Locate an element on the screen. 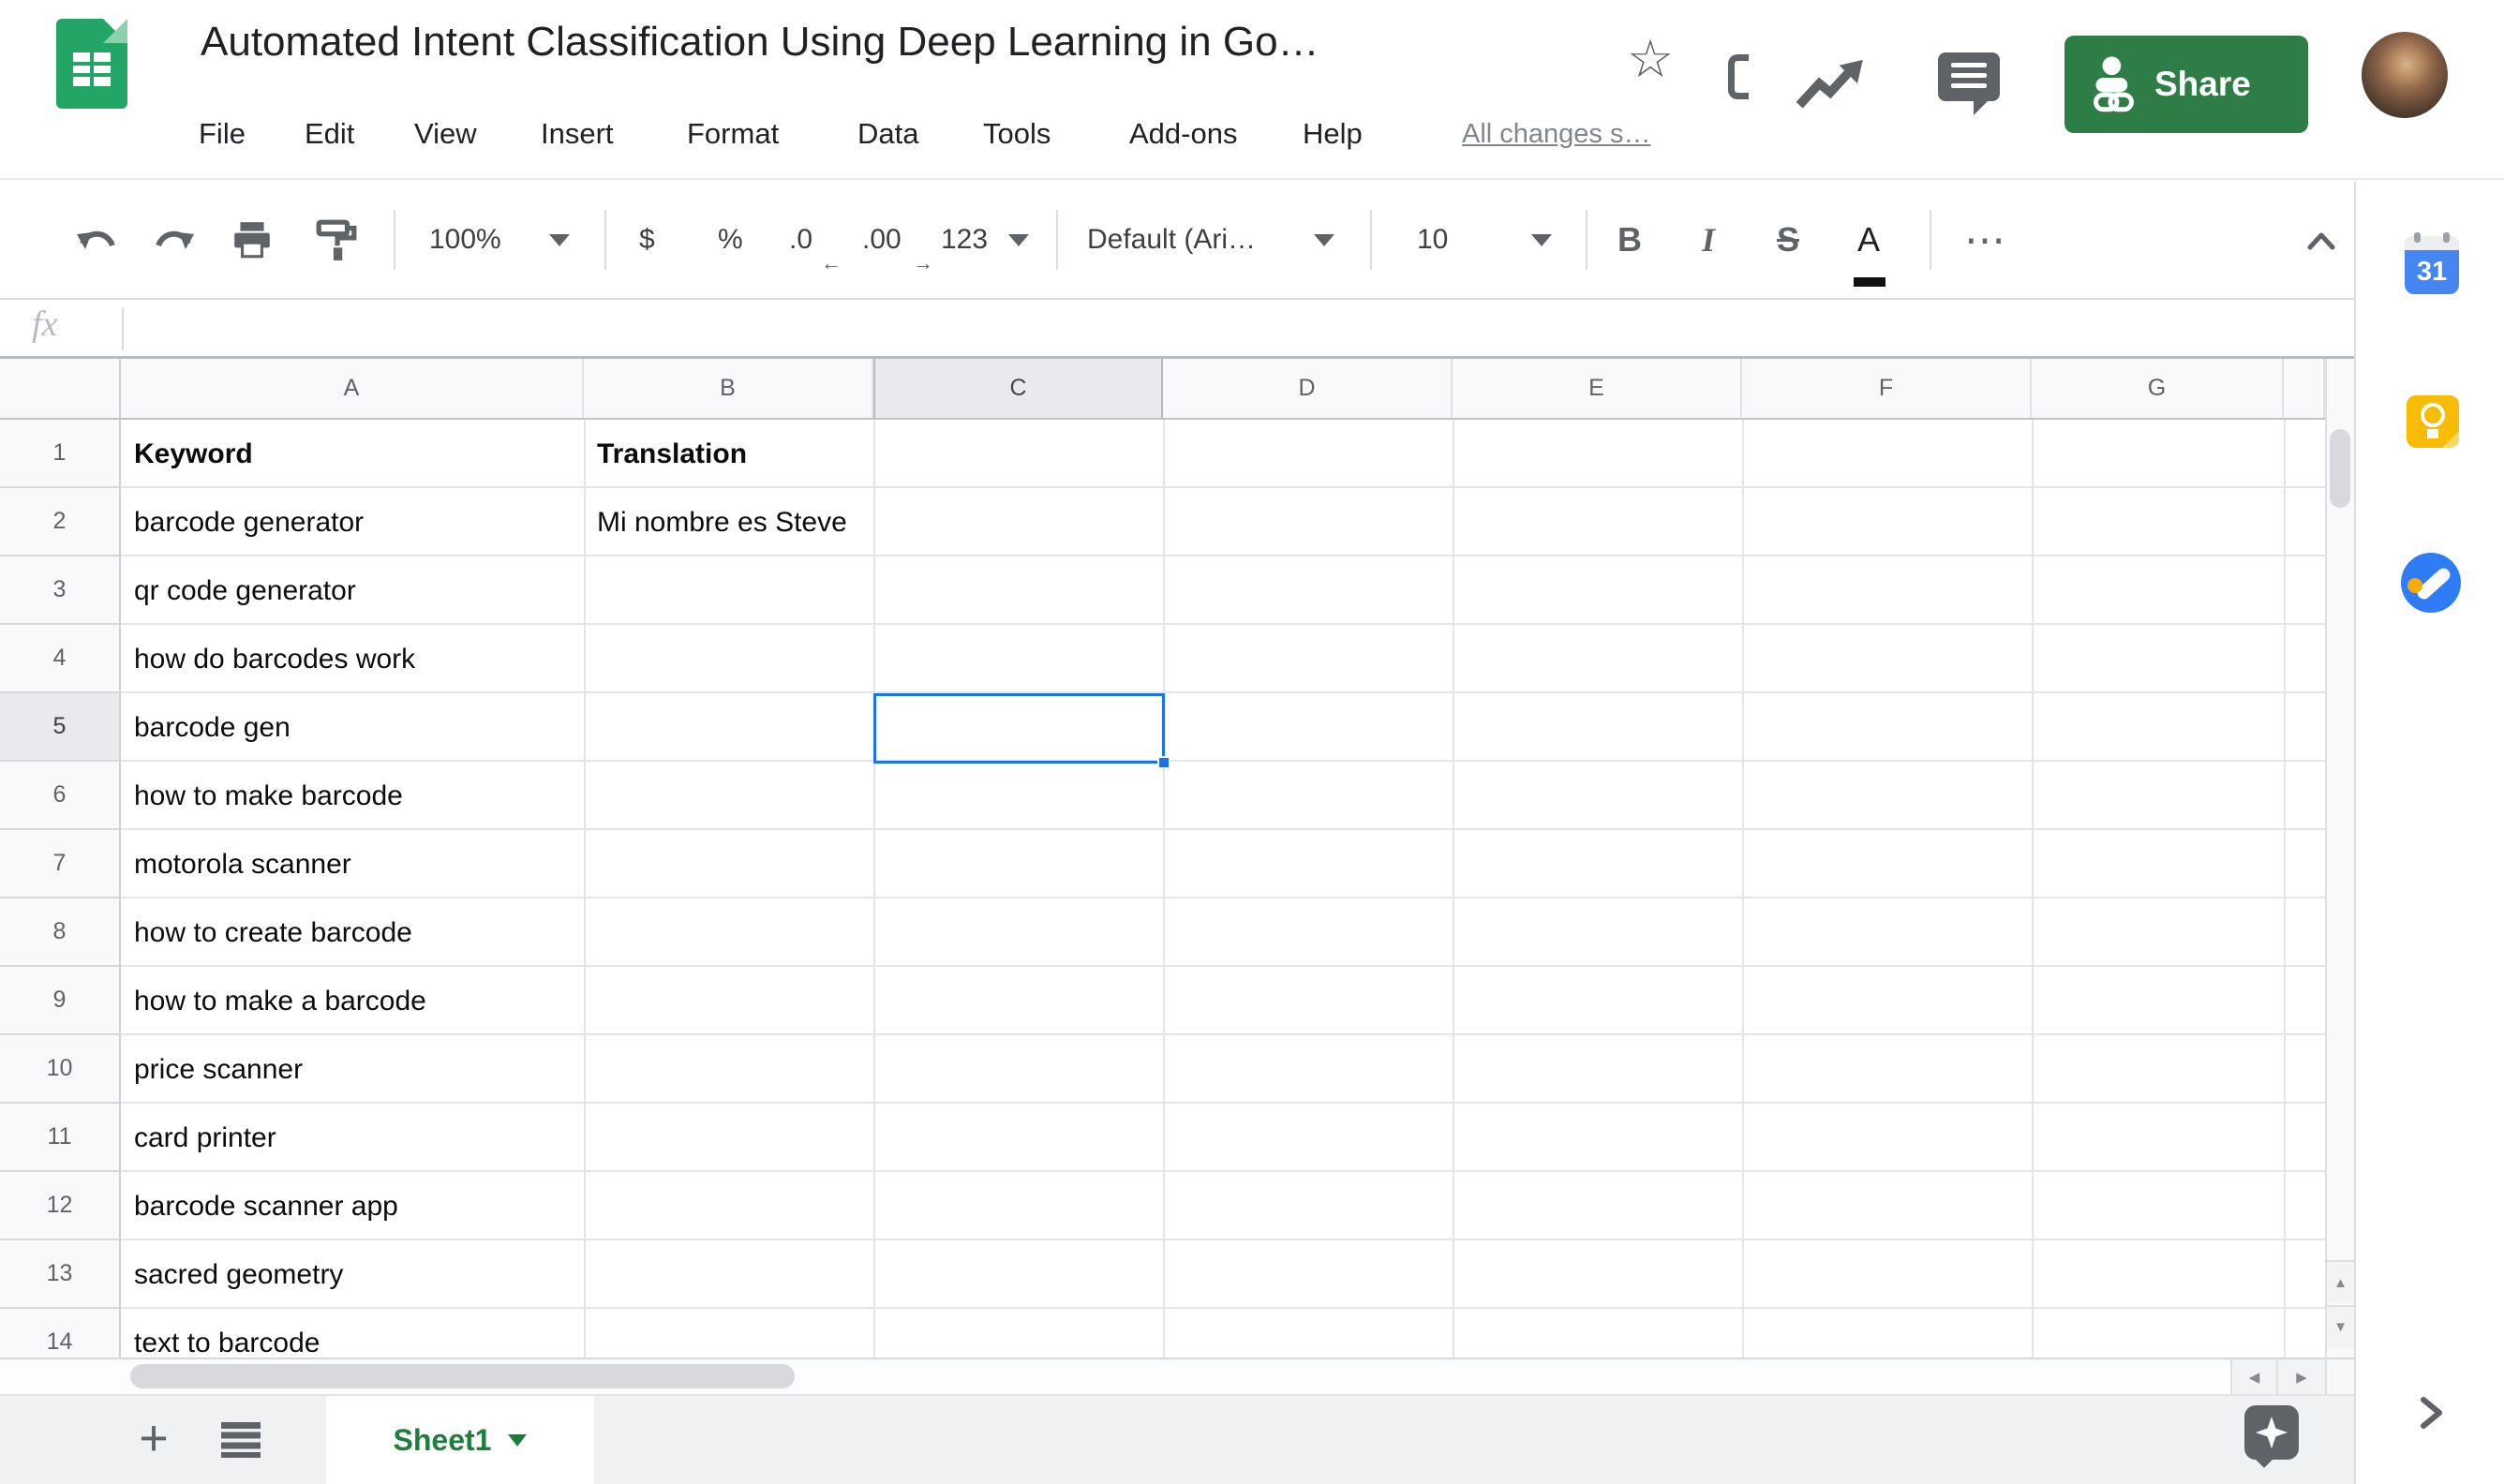 This screenshot has height=1484, width=2504. column-header-e: E is located at coordinates (1598, 388).